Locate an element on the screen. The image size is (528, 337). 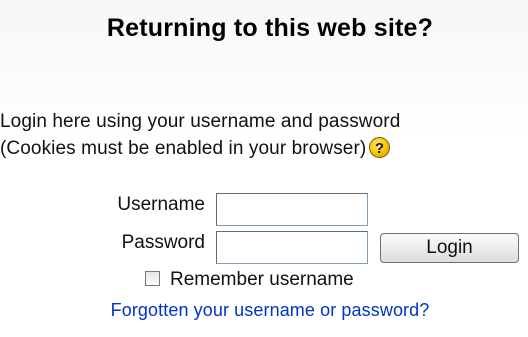
remember-username-label: Remember username is located at coordinates (262, 279).